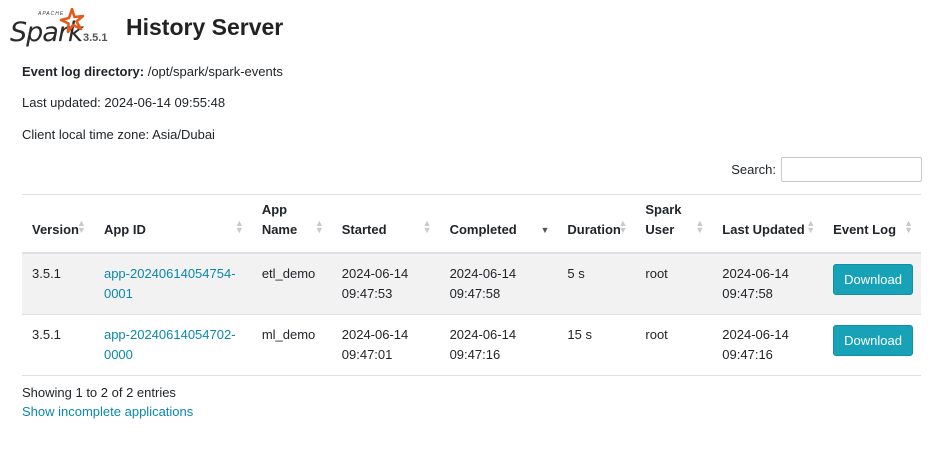  I want to click on show-incomplete-link: Show incomplete applications, so click(107, 411).